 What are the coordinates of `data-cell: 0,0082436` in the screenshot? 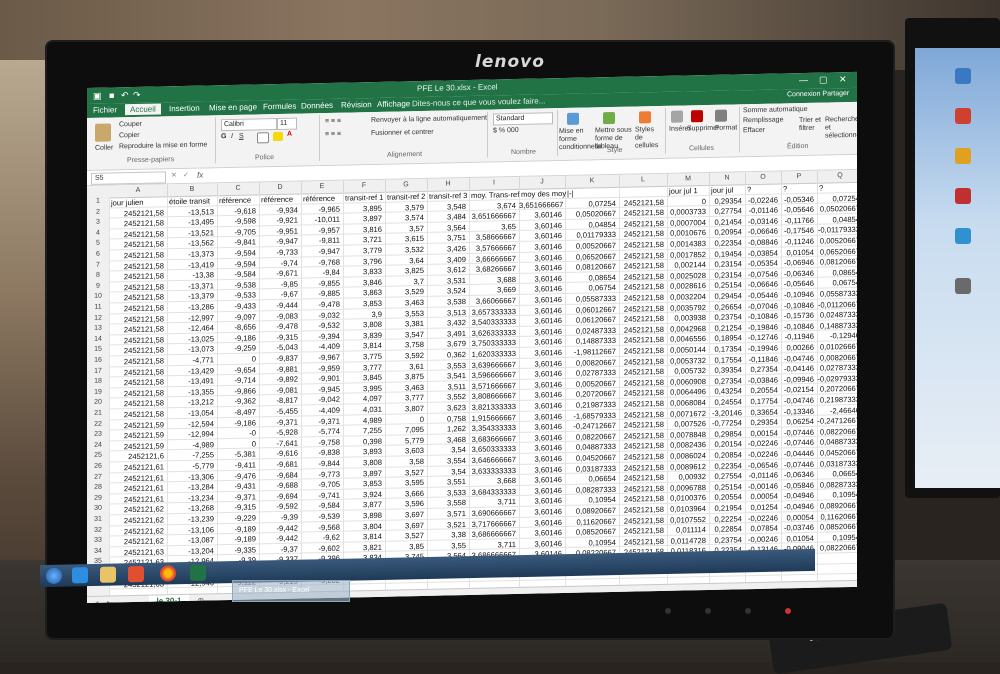 It's located at (686, 445).